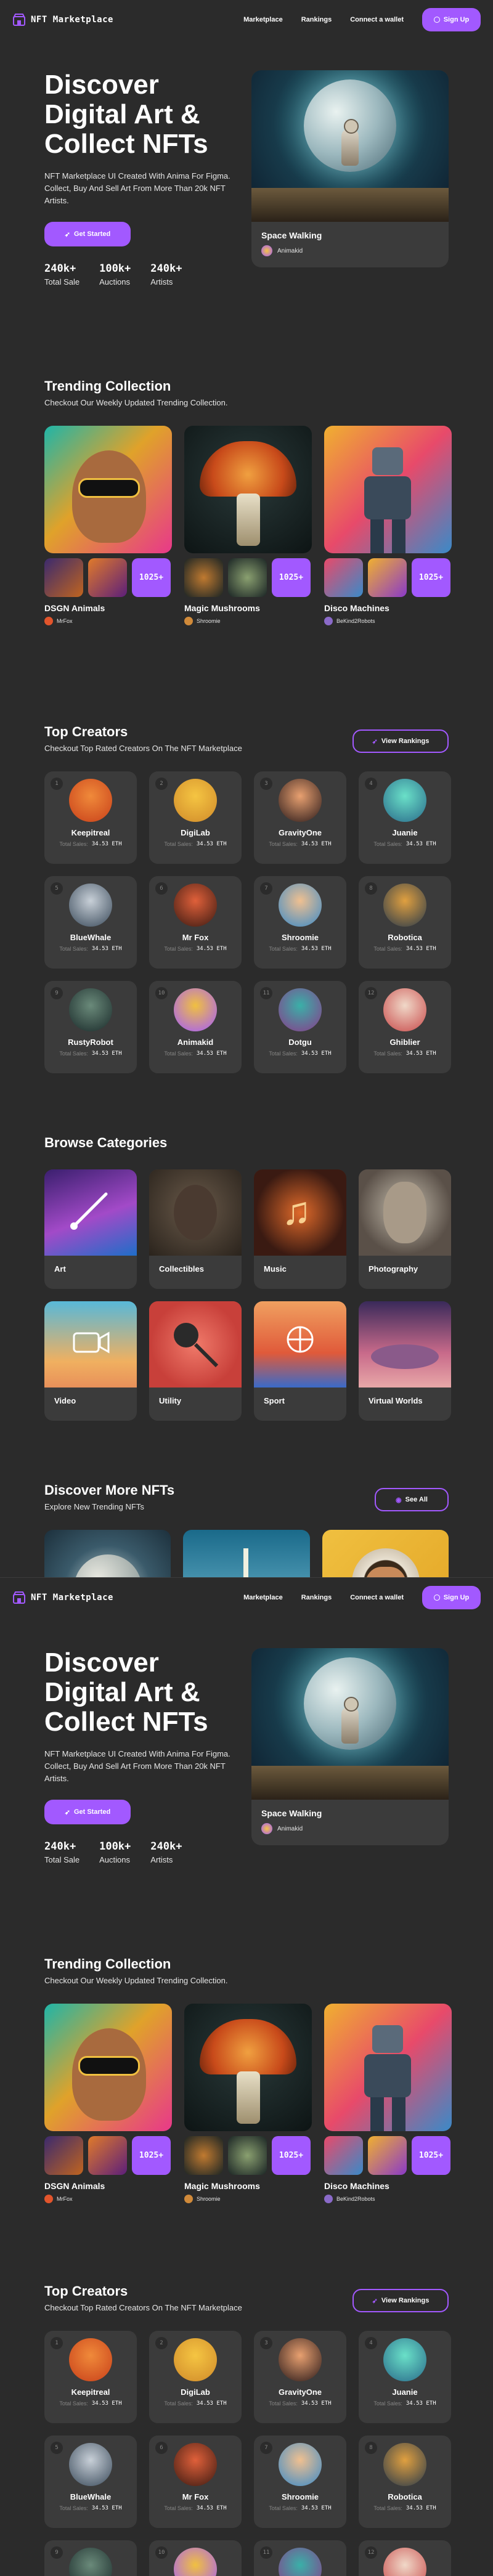 The width and height of the screenshot is (493, 2576). Describe the element at coordinates (195, 937) in the screenshot. I see `creator-name: Mr Fox` at that location.